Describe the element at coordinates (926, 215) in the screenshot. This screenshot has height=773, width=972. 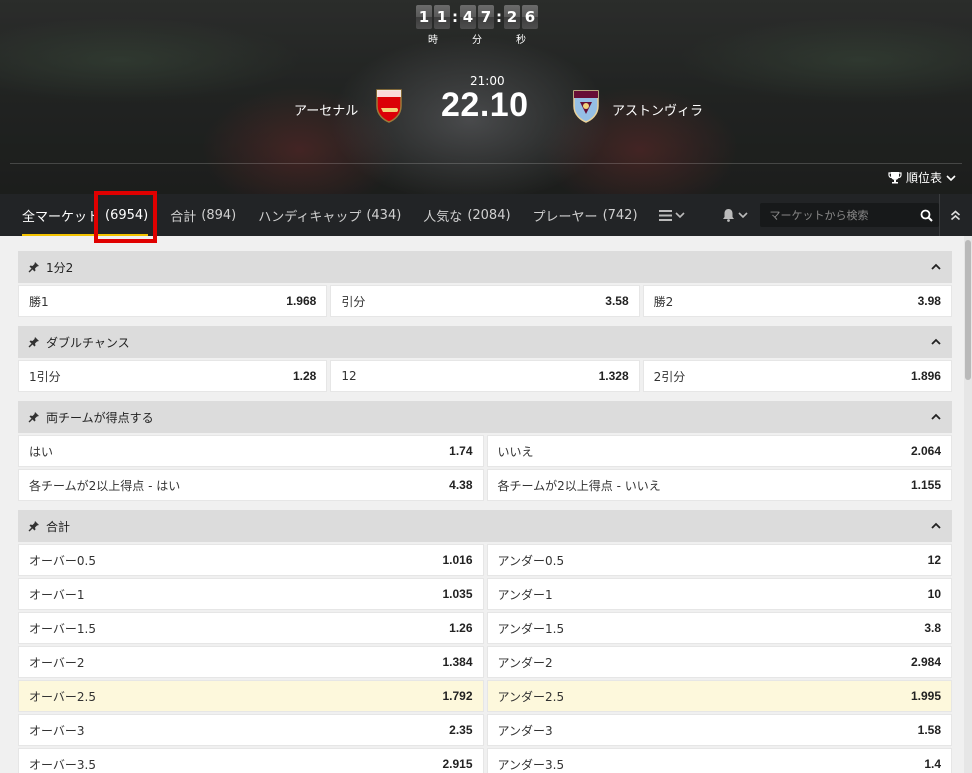
I see `search-icon` at that location.